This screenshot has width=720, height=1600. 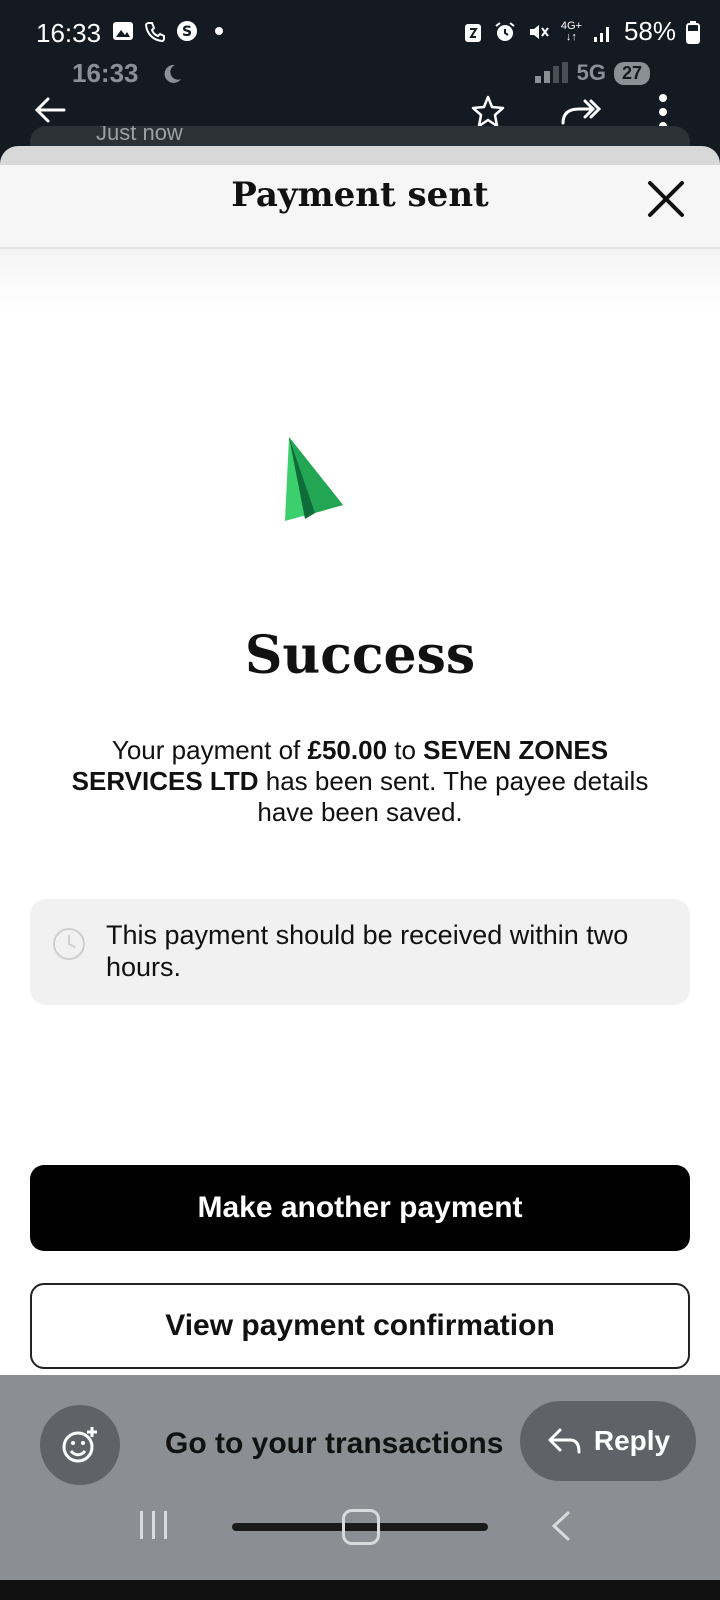 What do you see at coordinates (581, 112) in the screenshot?
I see `forward-icon` at bounding box center [581, 112].